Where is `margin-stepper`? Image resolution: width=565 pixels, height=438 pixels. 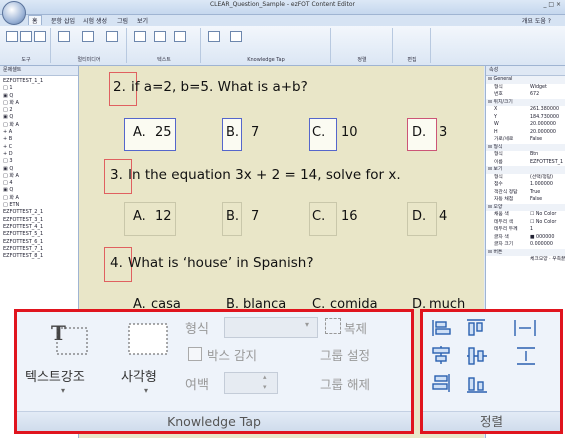
margin-stepper is located at coordinates (251, 383).